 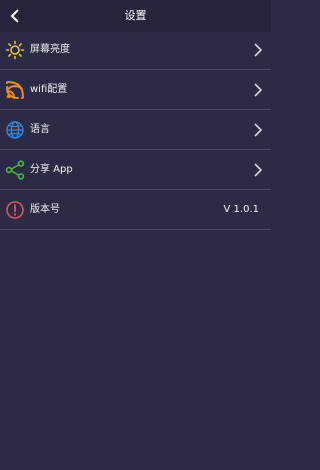 I want to click on settings-item-label: wifi配置, so click(x=49, y=89).